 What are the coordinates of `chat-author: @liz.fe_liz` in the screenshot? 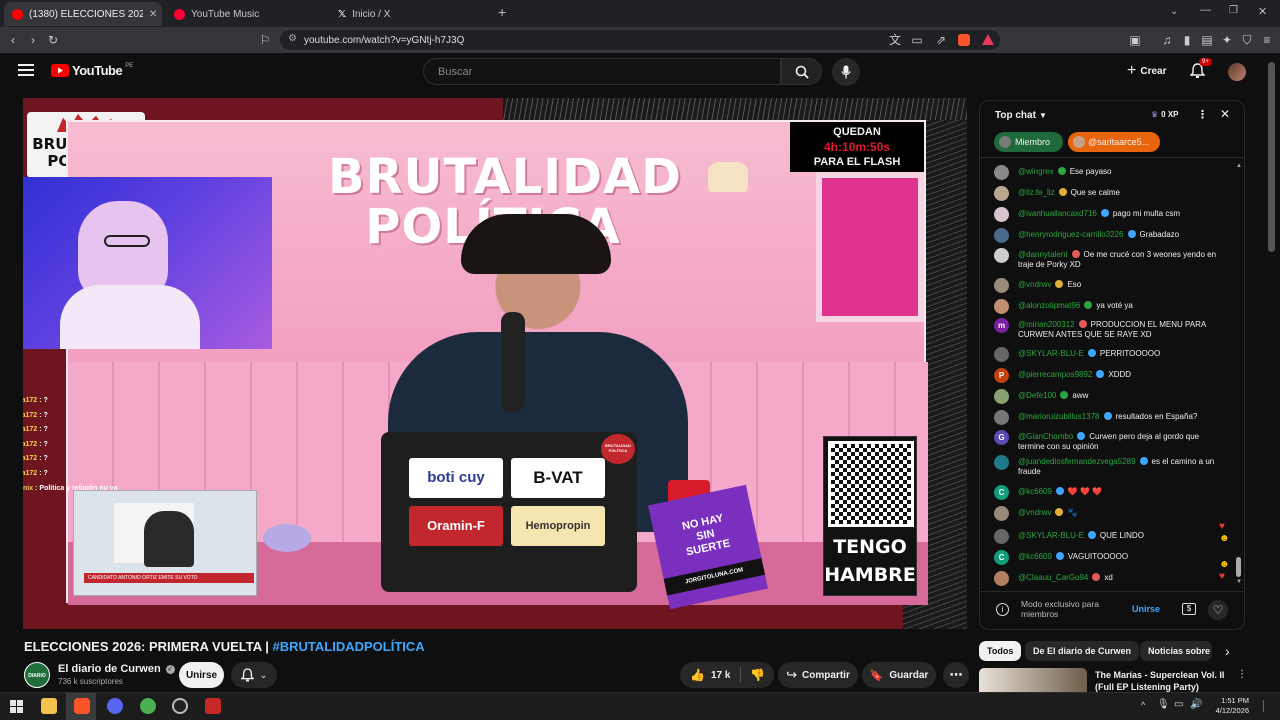 It's located at (1036, 192).